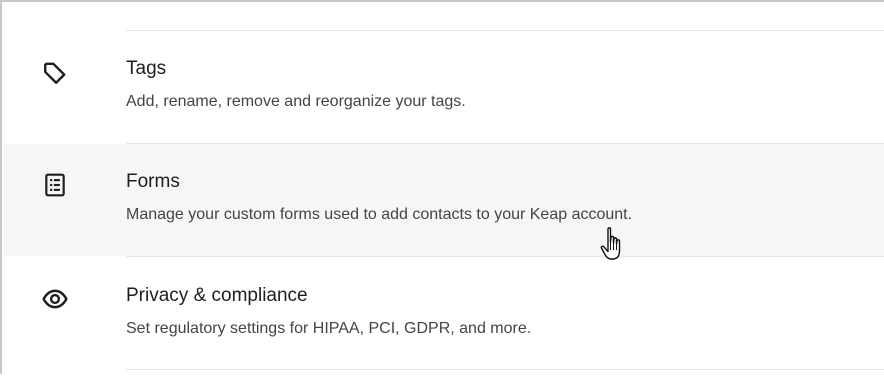  Describe the element at coordinates (55, 299) in the screenshot. I see `eye-icon` at that location.